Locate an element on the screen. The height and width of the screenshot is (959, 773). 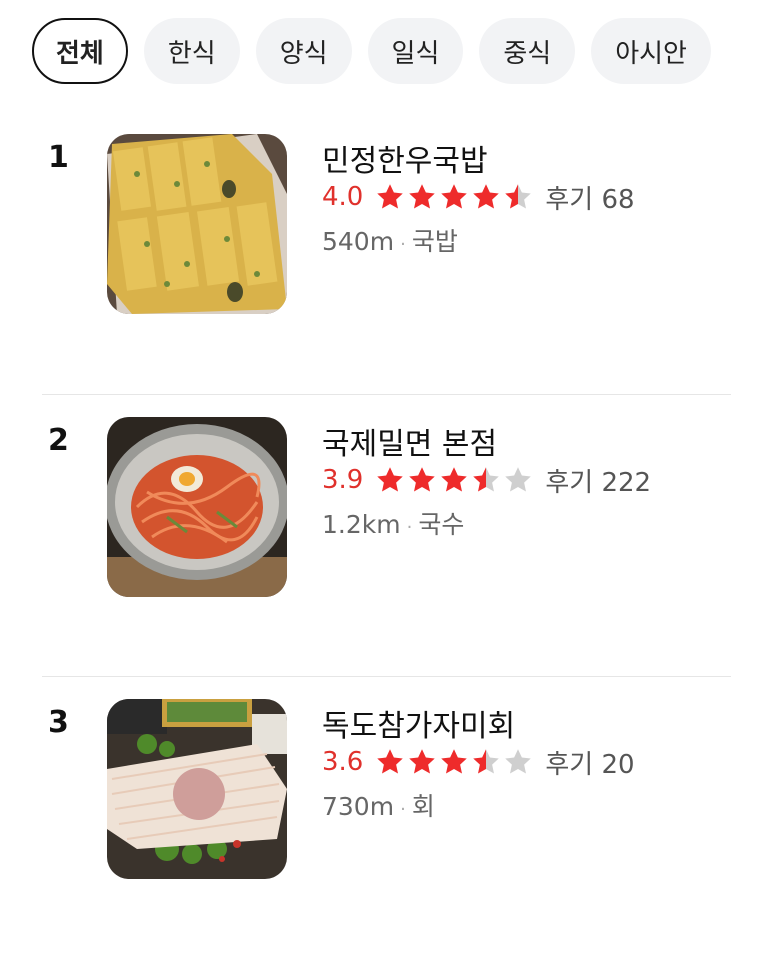
rating-score: 4.0 is located at coordinates (343, 197).